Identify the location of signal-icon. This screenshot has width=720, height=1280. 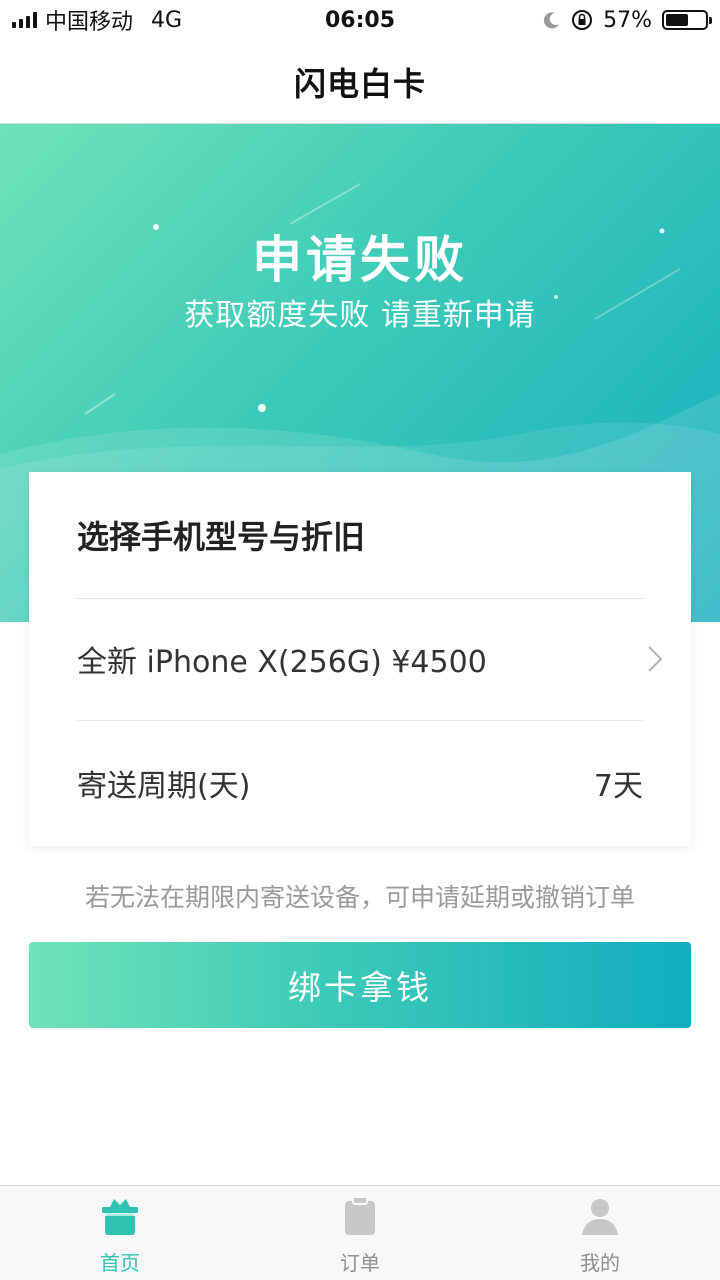
(24, 20).